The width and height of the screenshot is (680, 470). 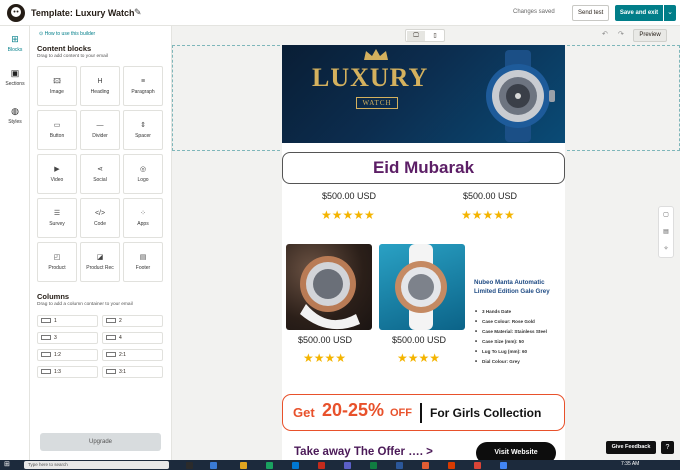 I want to click on how-to-label: How to use this builder, so click(x=70, y=34).